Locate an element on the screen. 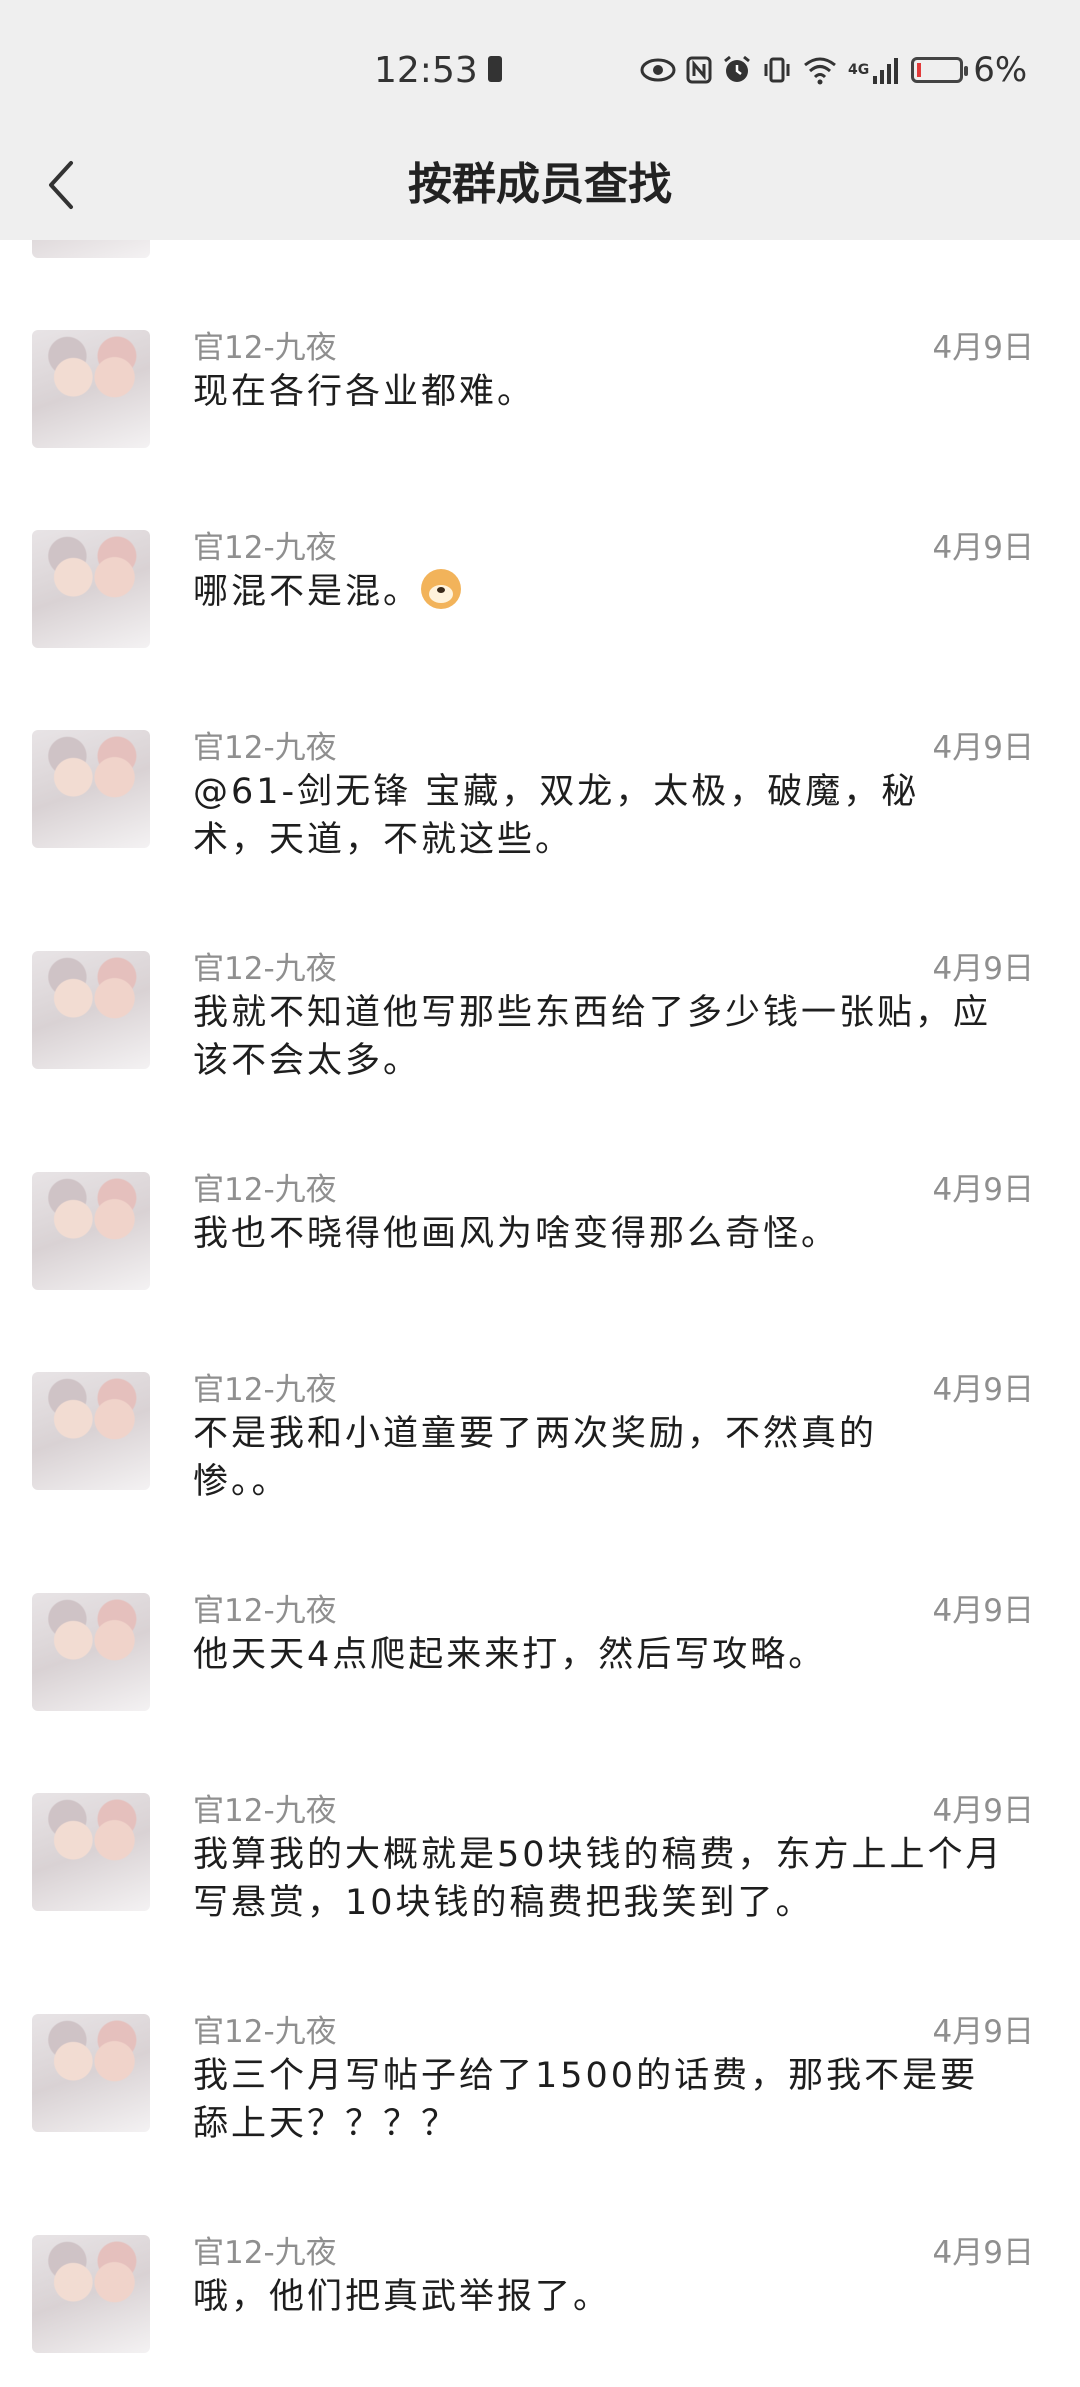 Image resolution: width=1080 pixels, height=2387 pixels. status-time: 12:53 is located at coordinates (426, 70).